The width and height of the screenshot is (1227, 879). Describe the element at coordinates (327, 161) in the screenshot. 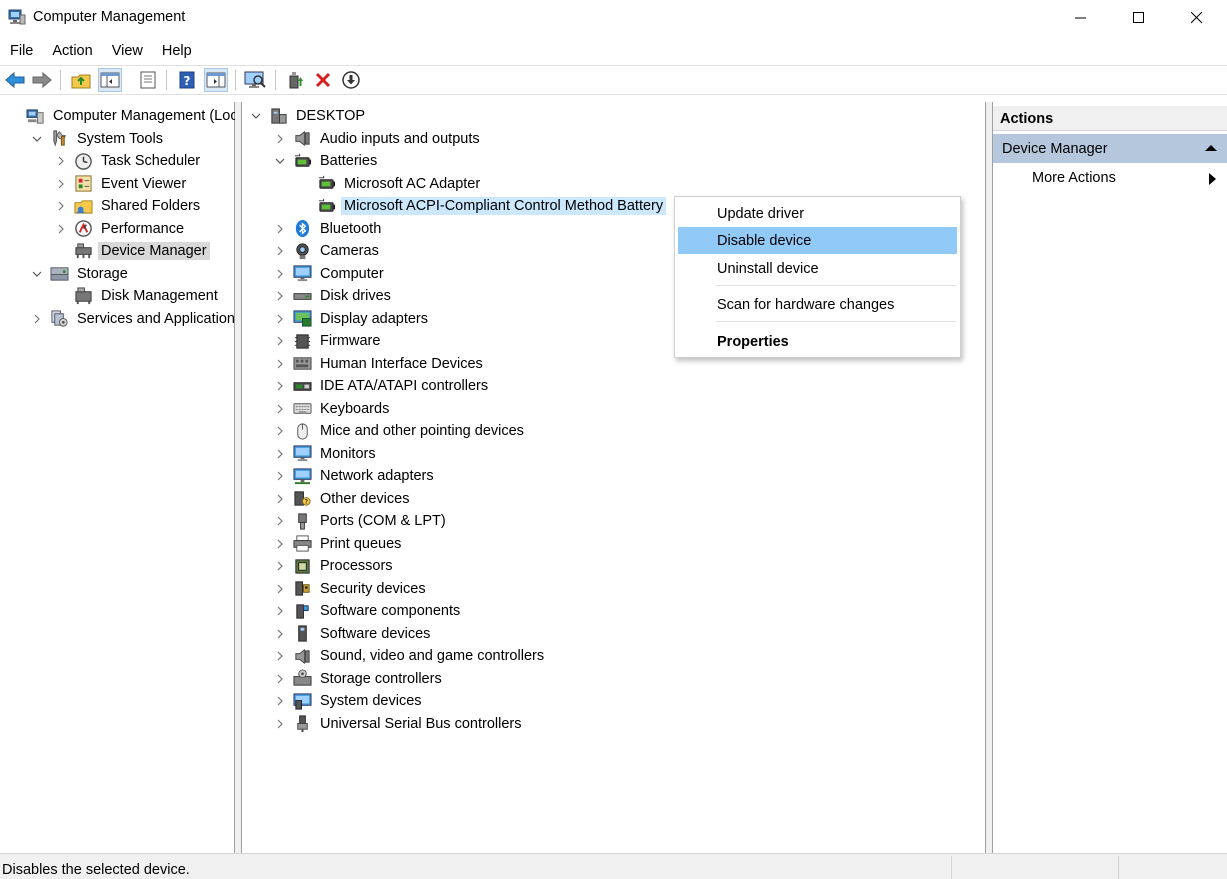

I see `device-tree-item-batteries: Batteries` at that location.